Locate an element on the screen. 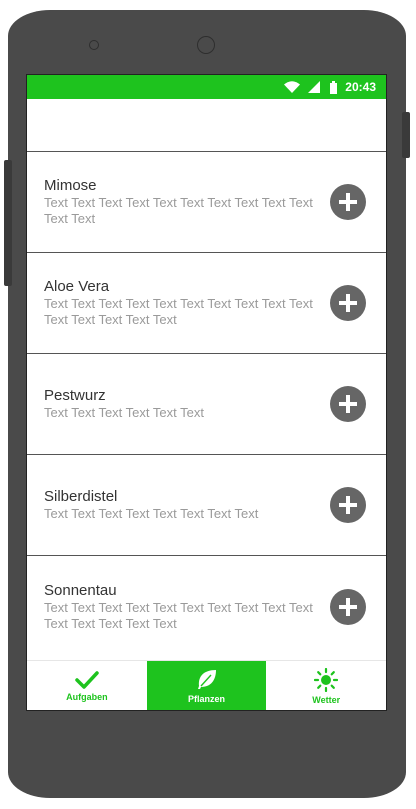 The image size is (416, 809). item-description: Text Text Text Text Text Text Text Text is located at coordinates (151, 513).